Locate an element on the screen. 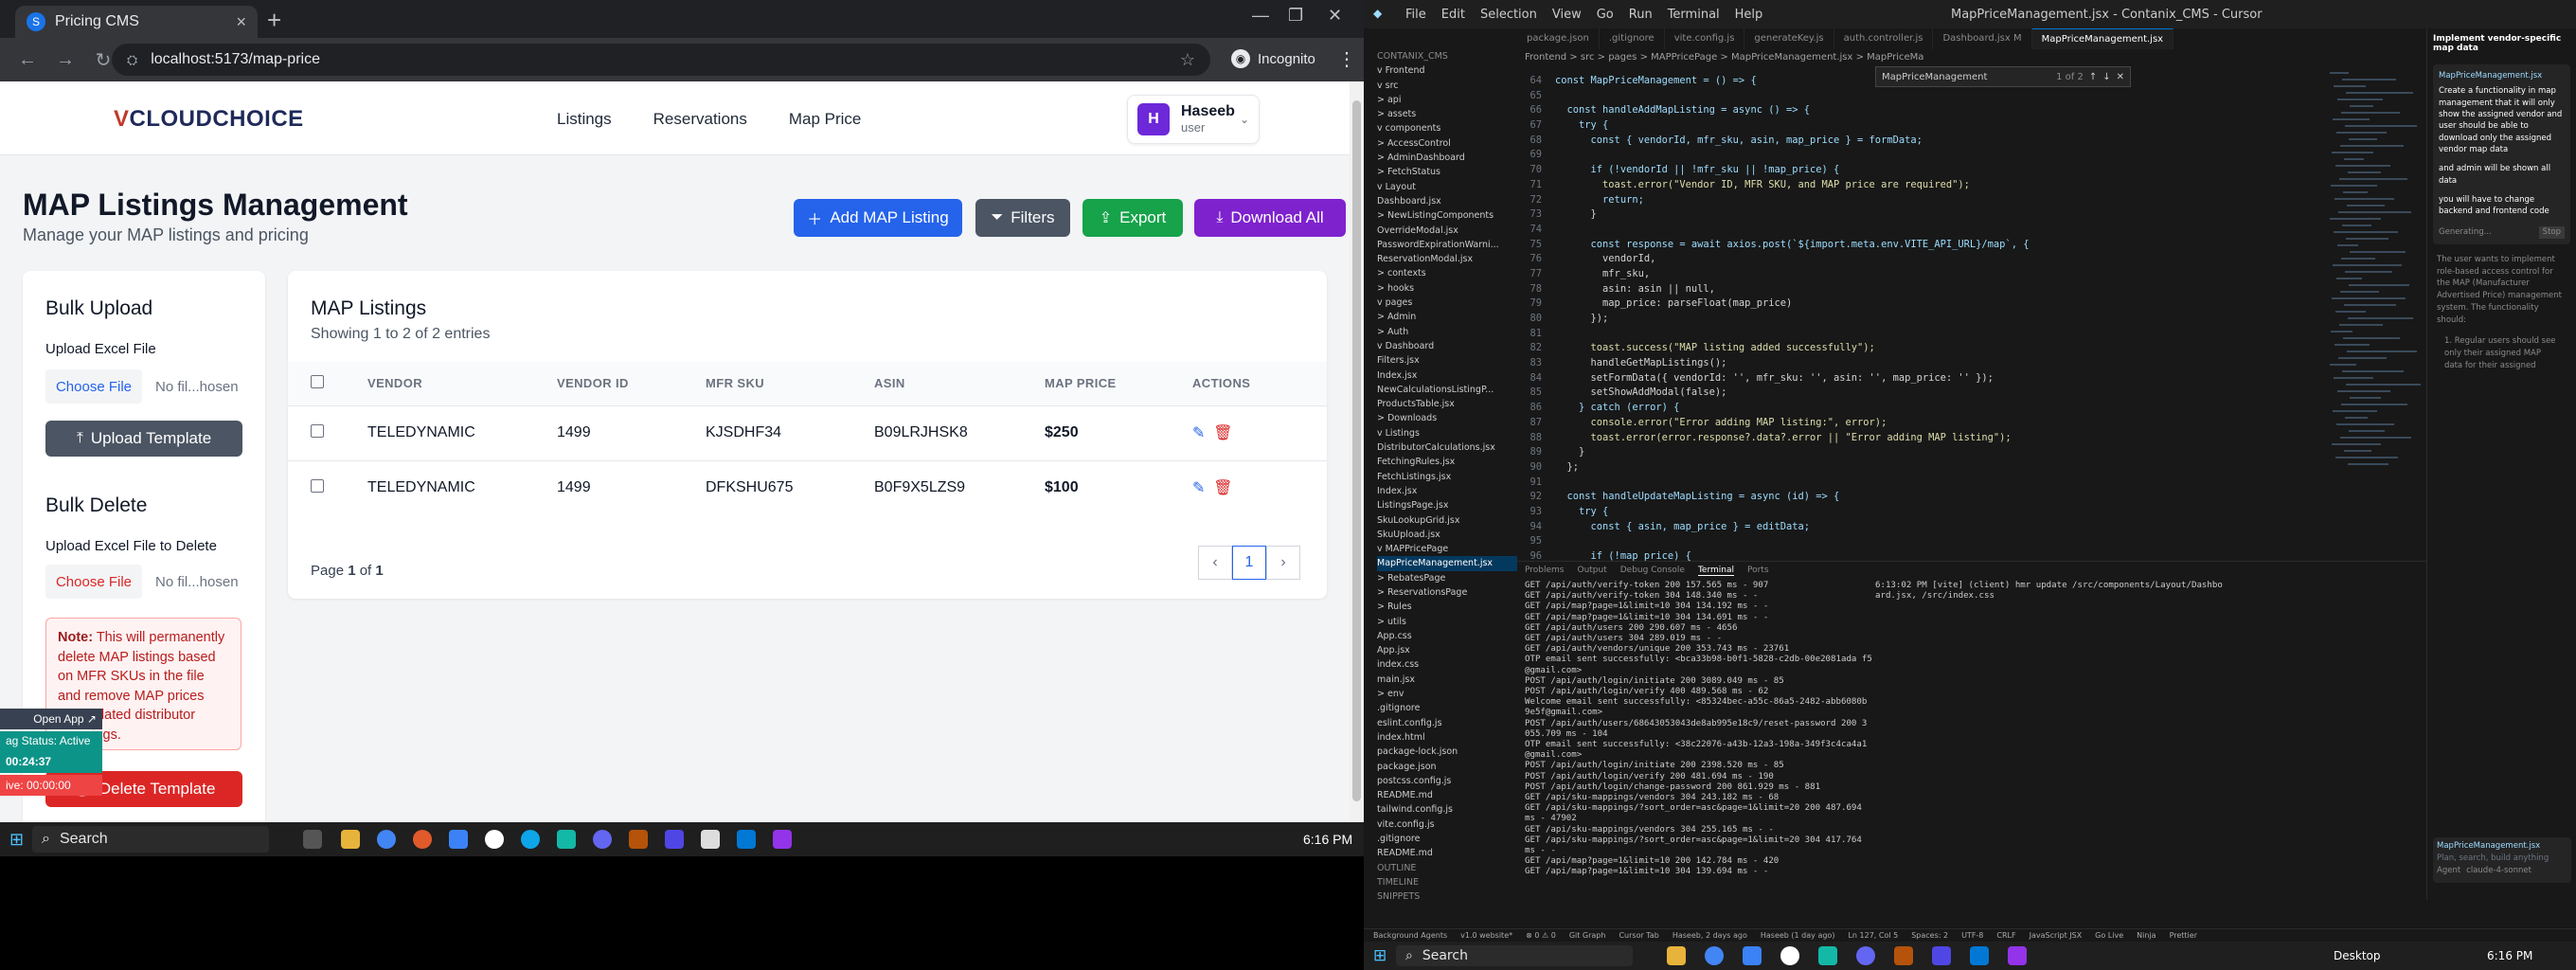 The width and height of the screenshot is (2576, 970). status-item: Go Live is located at coordinates (2109, 935).